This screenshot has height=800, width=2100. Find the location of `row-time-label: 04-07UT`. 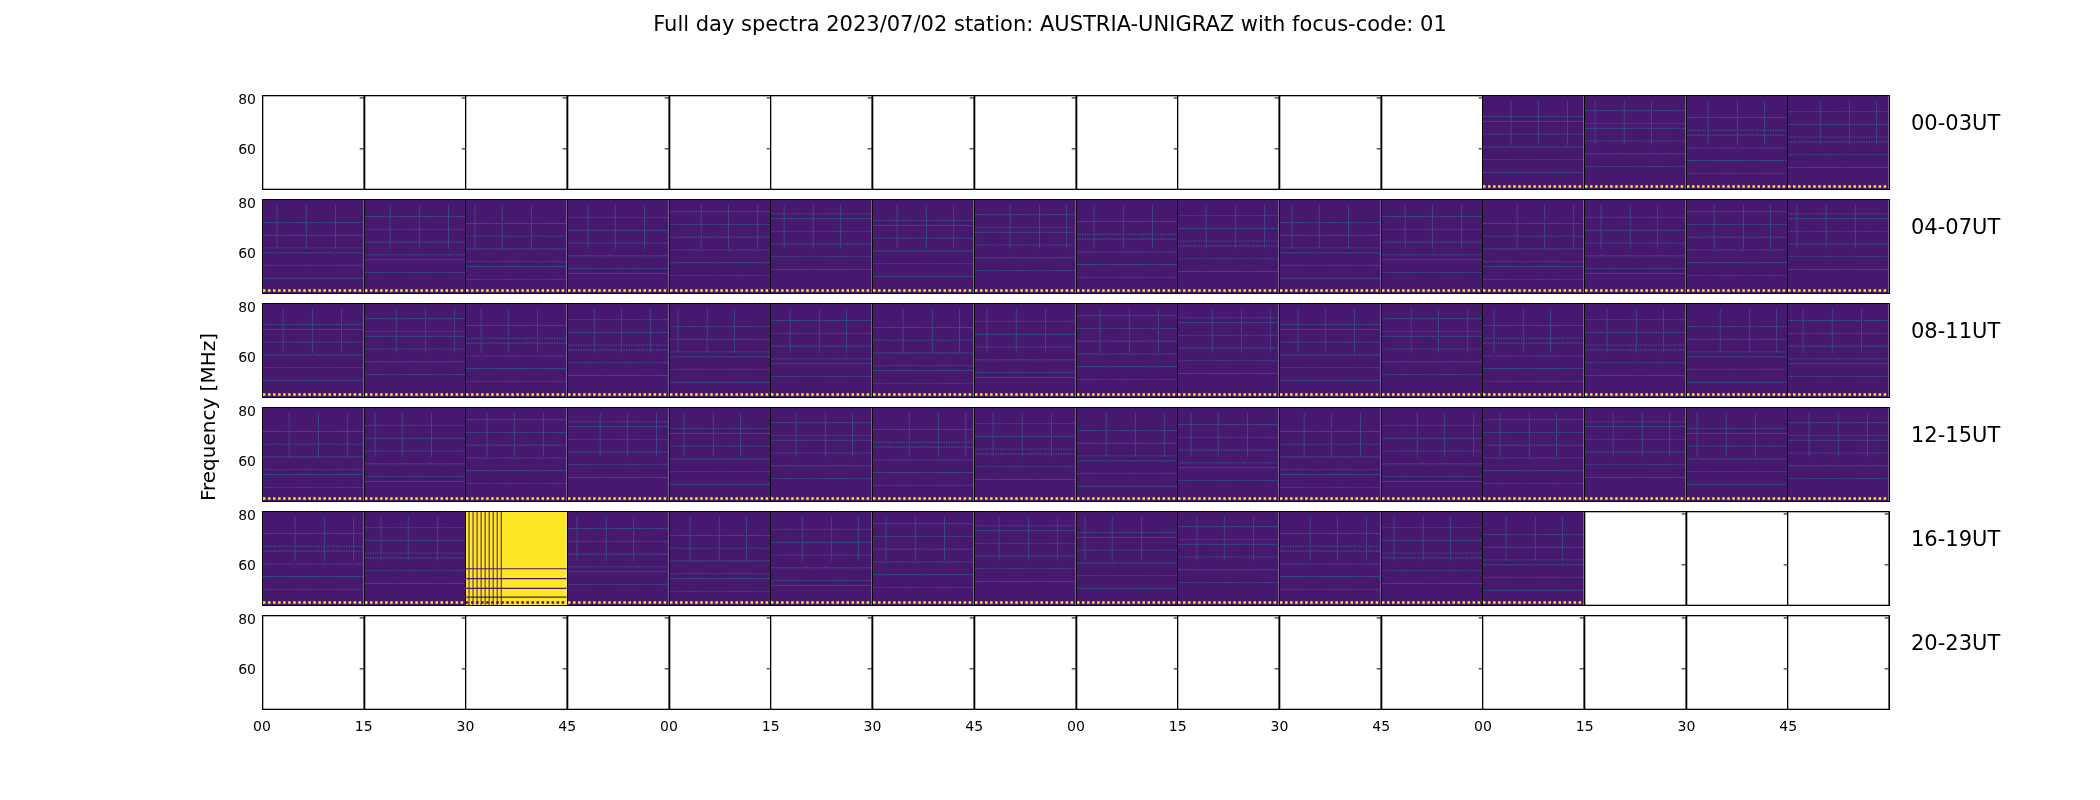

row-time-label: 04-07UT is located at coordinates (1955, 227).